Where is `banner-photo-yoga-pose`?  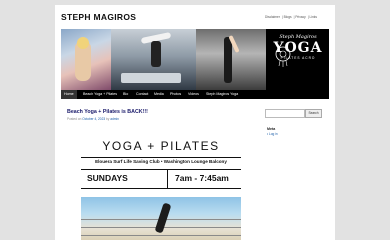 banner-photo-yoga-pose is located at coordinates (231, 59).